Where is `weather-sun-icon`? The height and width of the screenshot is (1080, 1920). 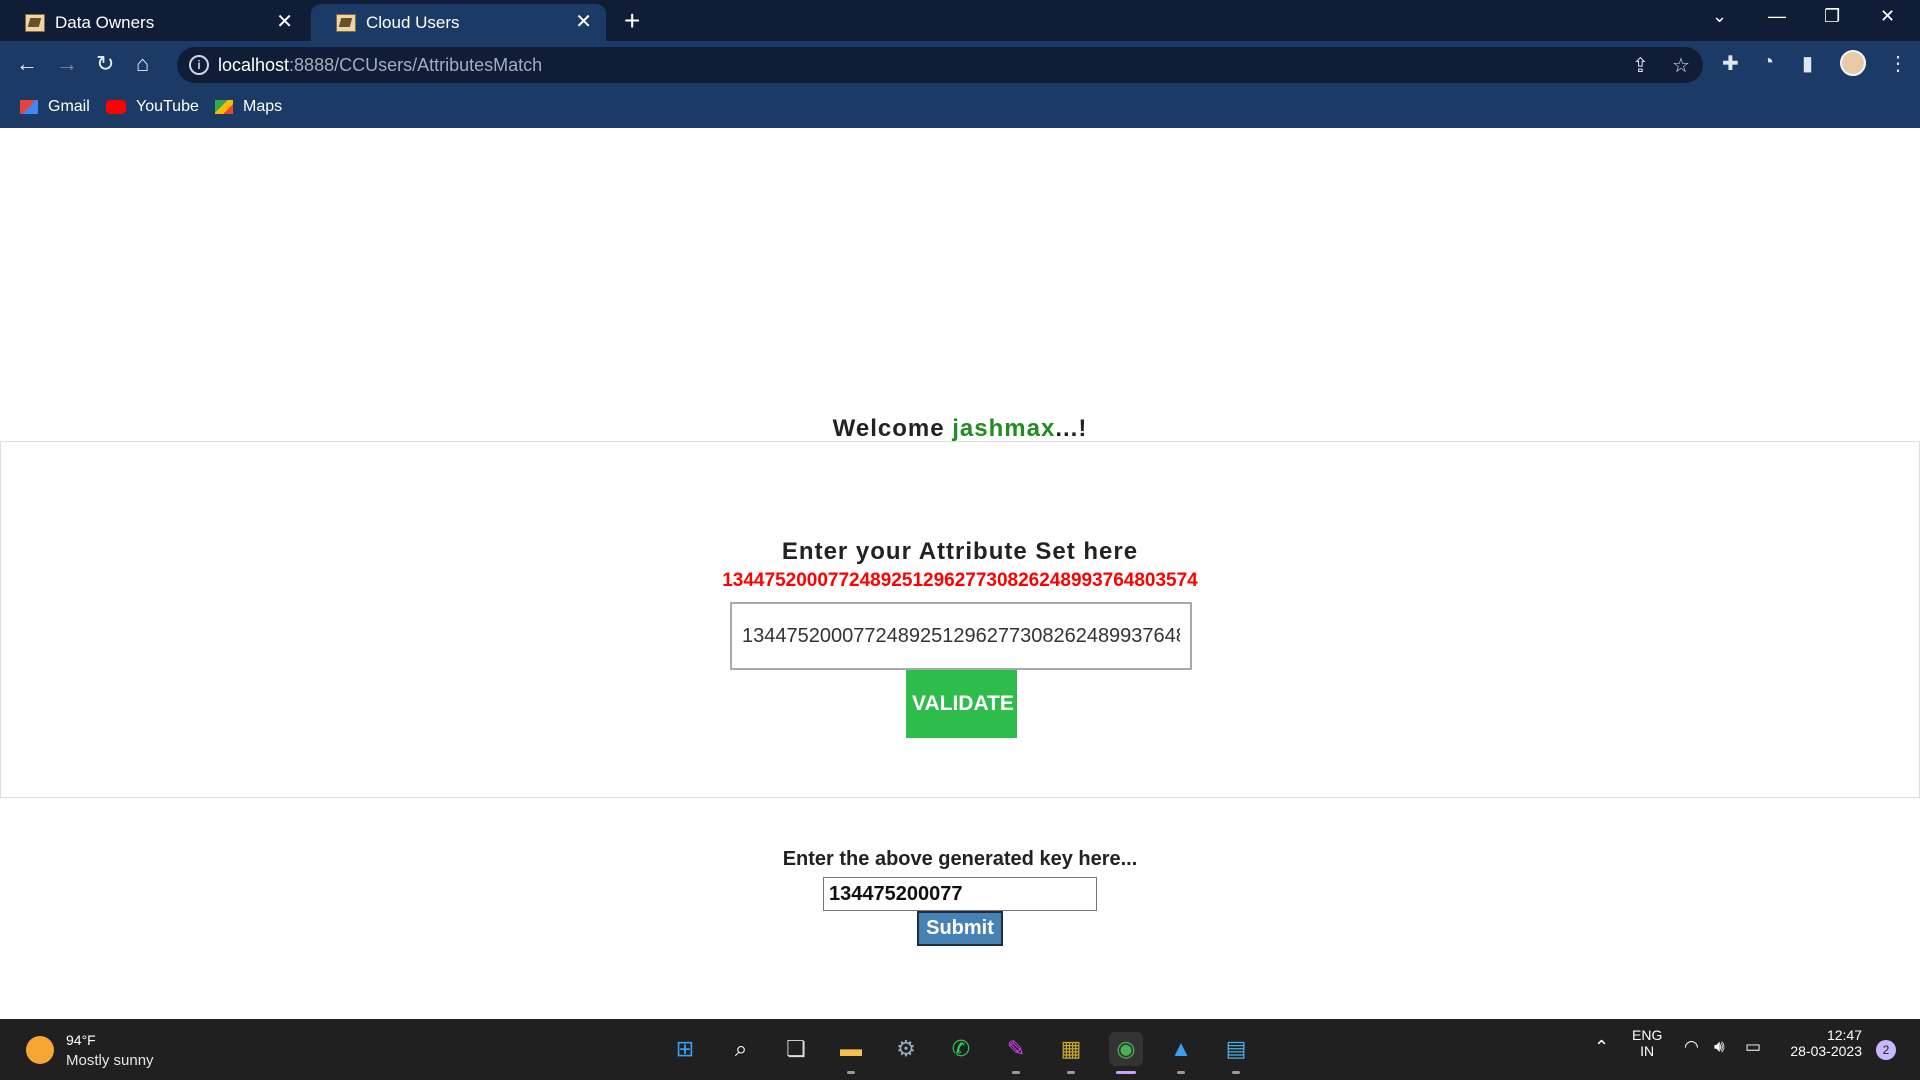 weather-sun-icon is located at coordinates (40, 1050).